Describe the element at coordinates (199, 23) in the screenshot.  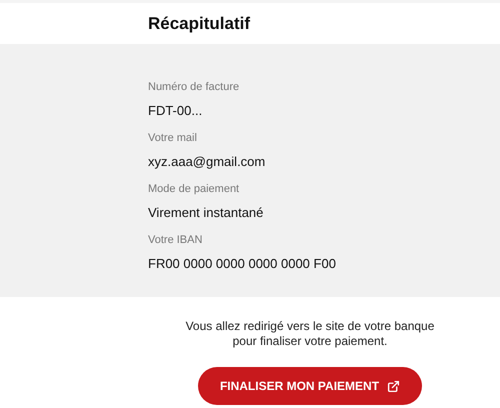
I see `page-title: Récapitulatif` at that location.